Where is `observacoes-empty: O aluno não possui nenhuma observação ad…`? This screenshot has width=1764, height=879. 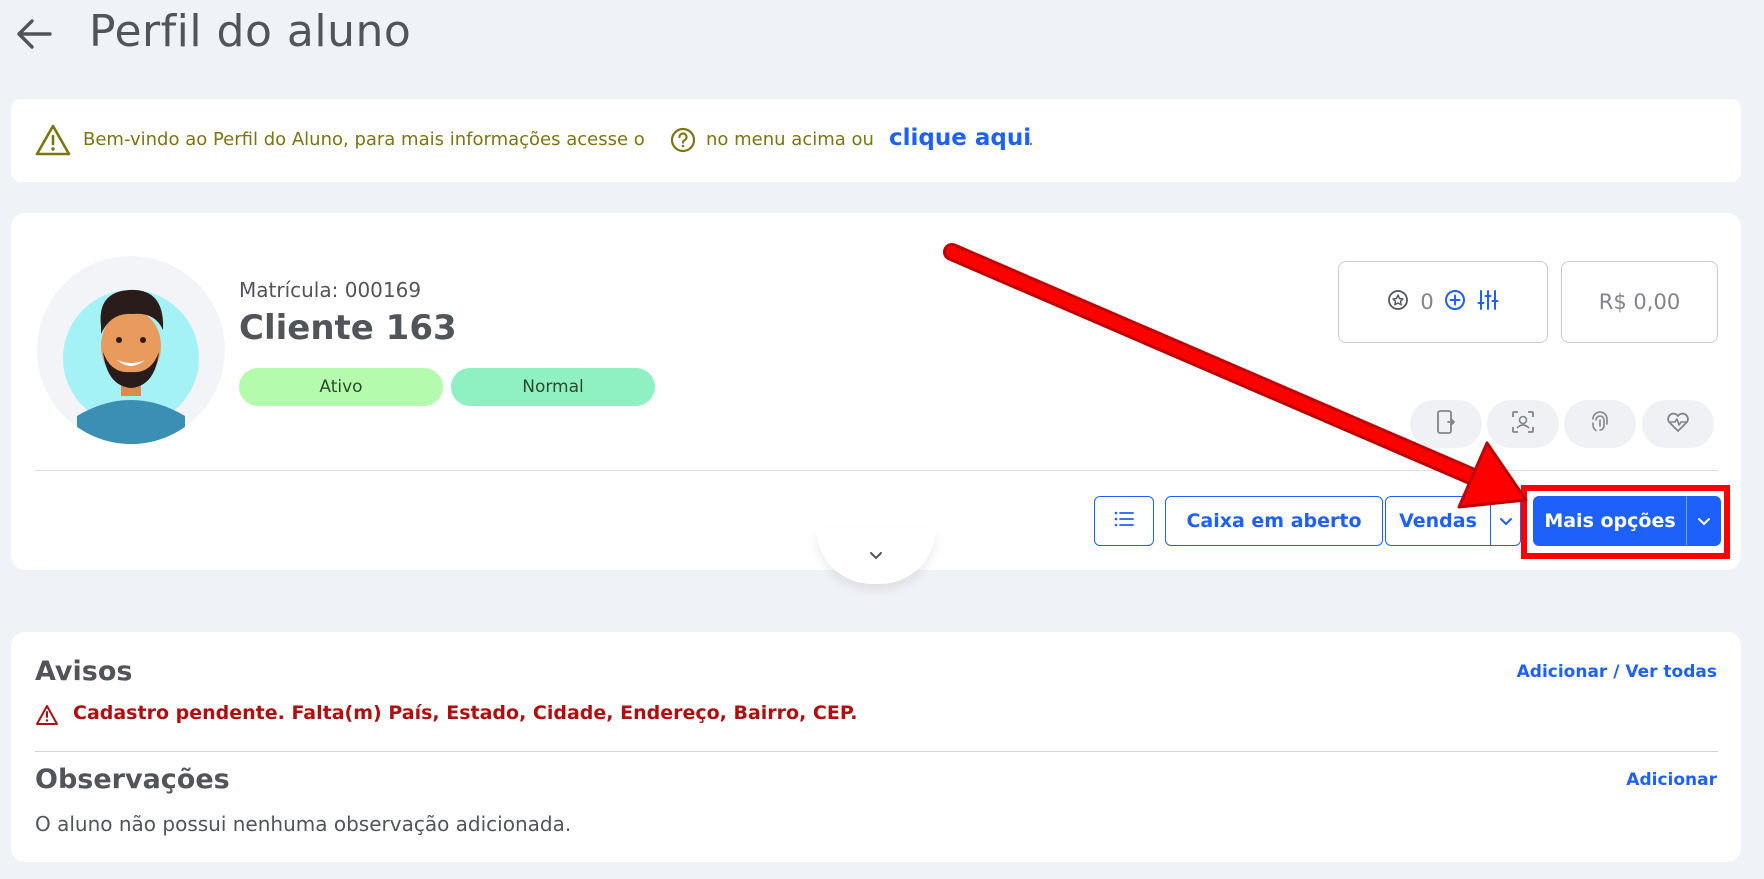
observacoes-empty: O aluno não possui nenhuma observação ad… is located at coordinates (303, 824).